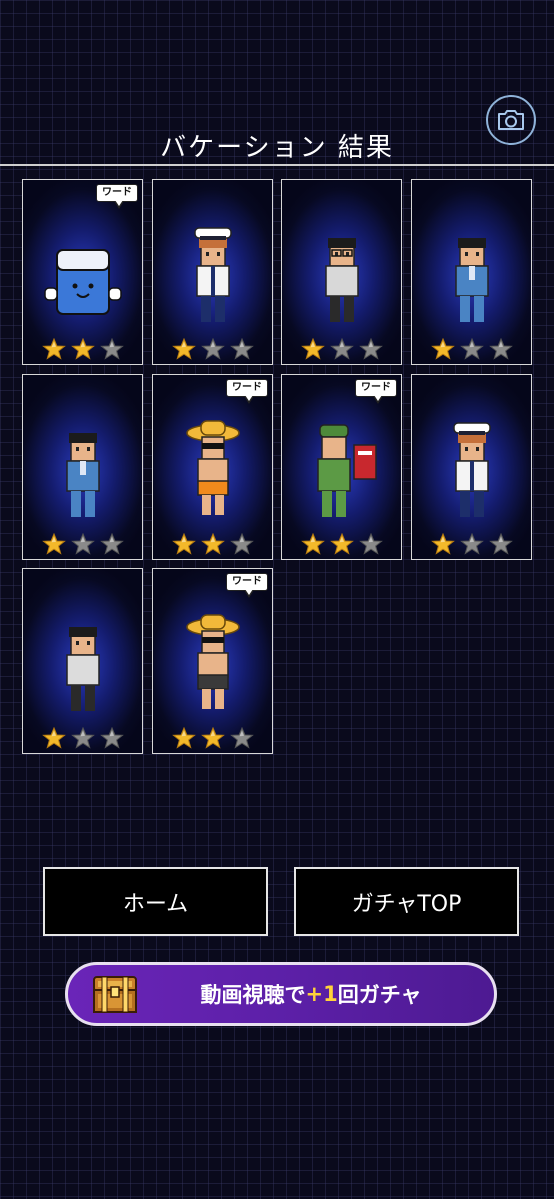  Describe the element at coordinates (321, 994) in the screenshot. I see `video-label-plus: +1` at that location.